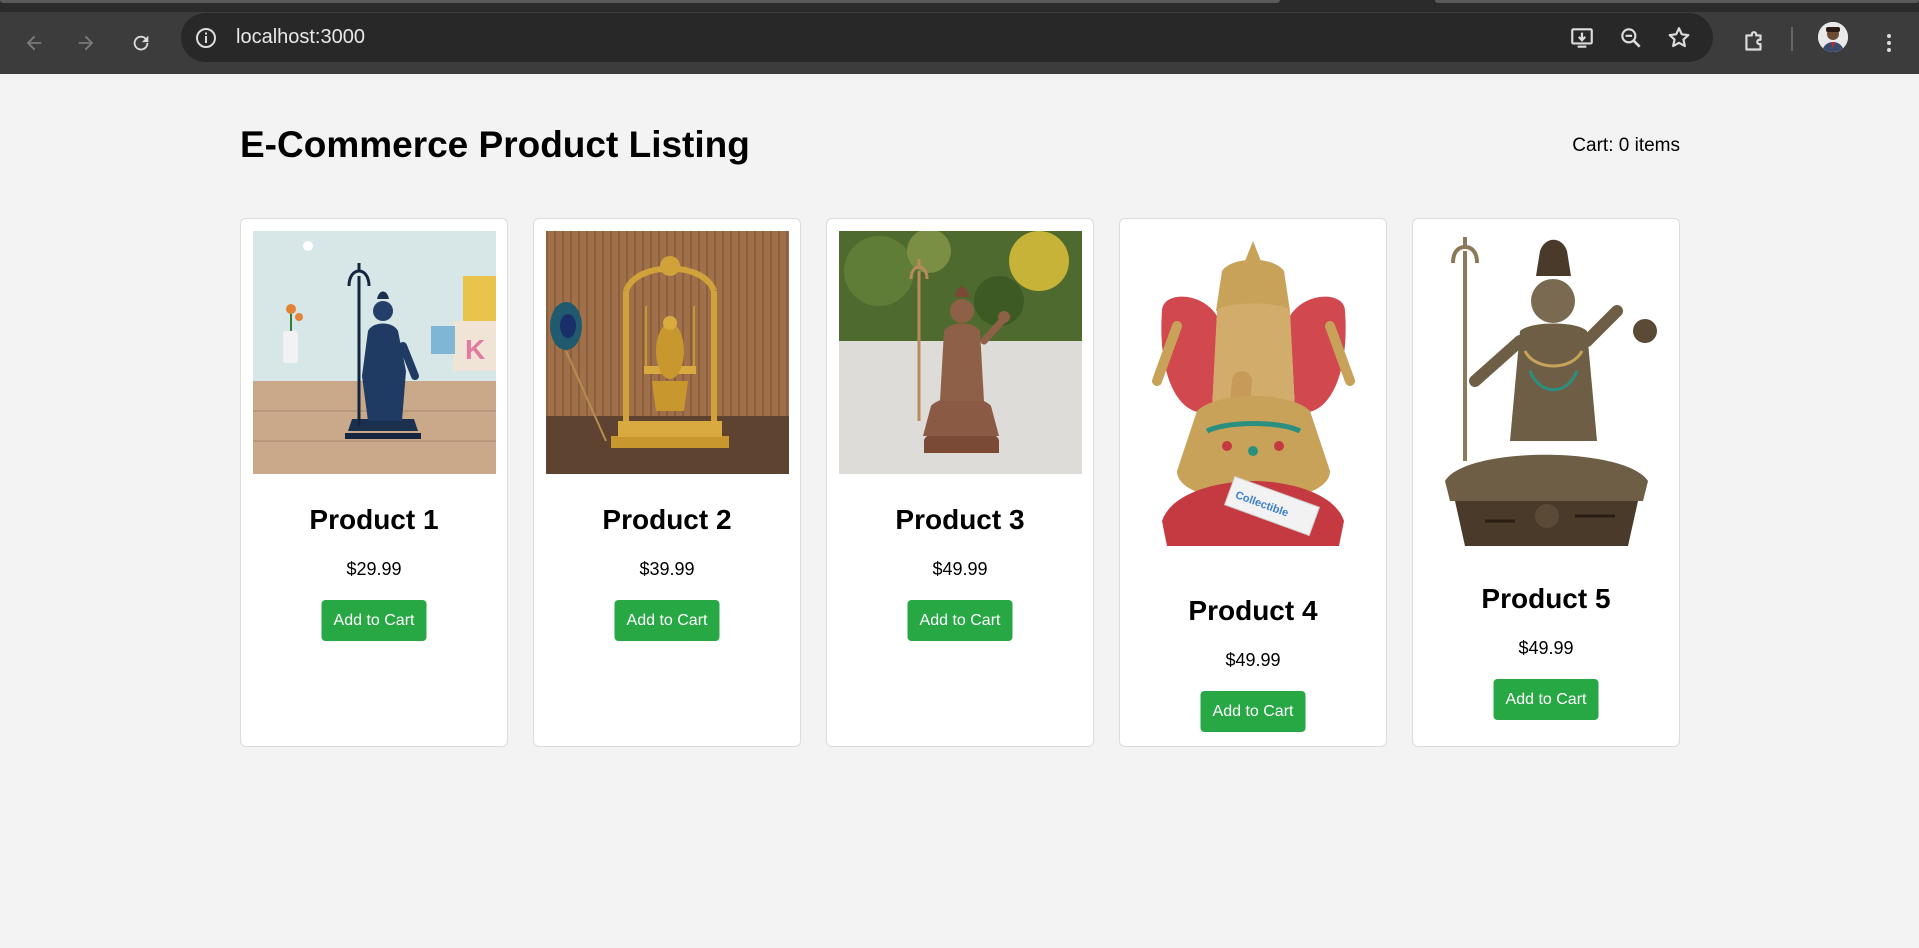 The image size is (1919, 948). I want to click on extensions-button, so click(1754, 43).